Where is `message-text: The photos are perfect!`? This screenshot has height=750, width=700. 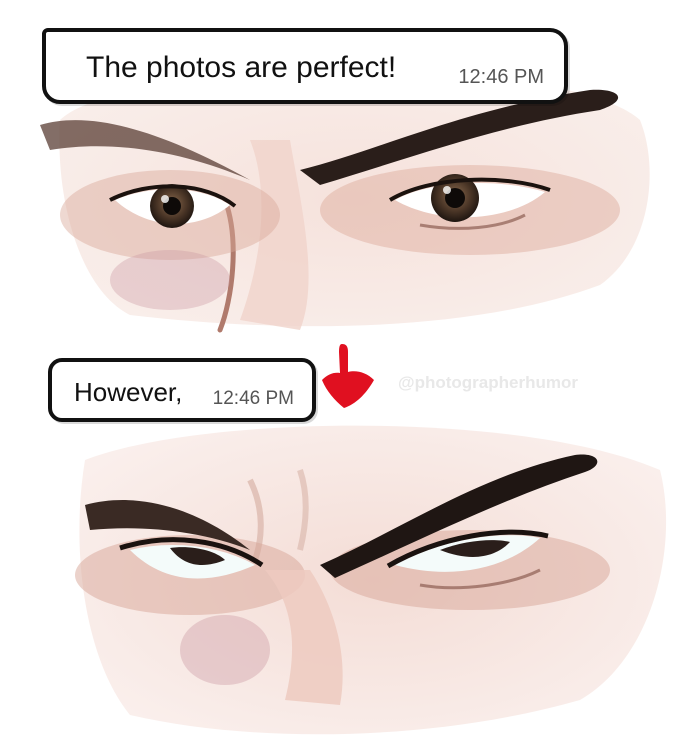 message-text: The photos are perfect! is located at coordinates (241, 67).